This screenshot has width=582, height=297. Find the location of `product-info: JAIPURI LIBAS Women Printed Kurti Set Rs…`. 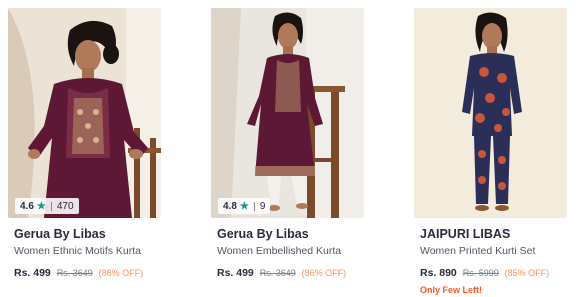

product-info: JAIPURI LIBAS Women Printed Kurti Set Rs… is located at coordinates (490, 256).